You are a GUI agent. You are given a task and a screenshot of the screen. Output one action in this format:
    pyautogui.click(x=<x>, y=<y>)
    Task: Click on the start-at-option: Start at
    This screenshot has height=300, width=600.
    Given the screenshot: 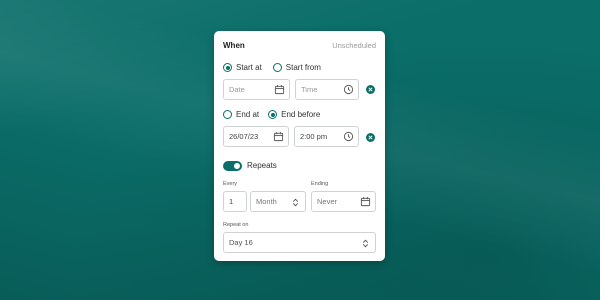 What is the action you would take?
    pyautogui.click(x=242, y=67)
    